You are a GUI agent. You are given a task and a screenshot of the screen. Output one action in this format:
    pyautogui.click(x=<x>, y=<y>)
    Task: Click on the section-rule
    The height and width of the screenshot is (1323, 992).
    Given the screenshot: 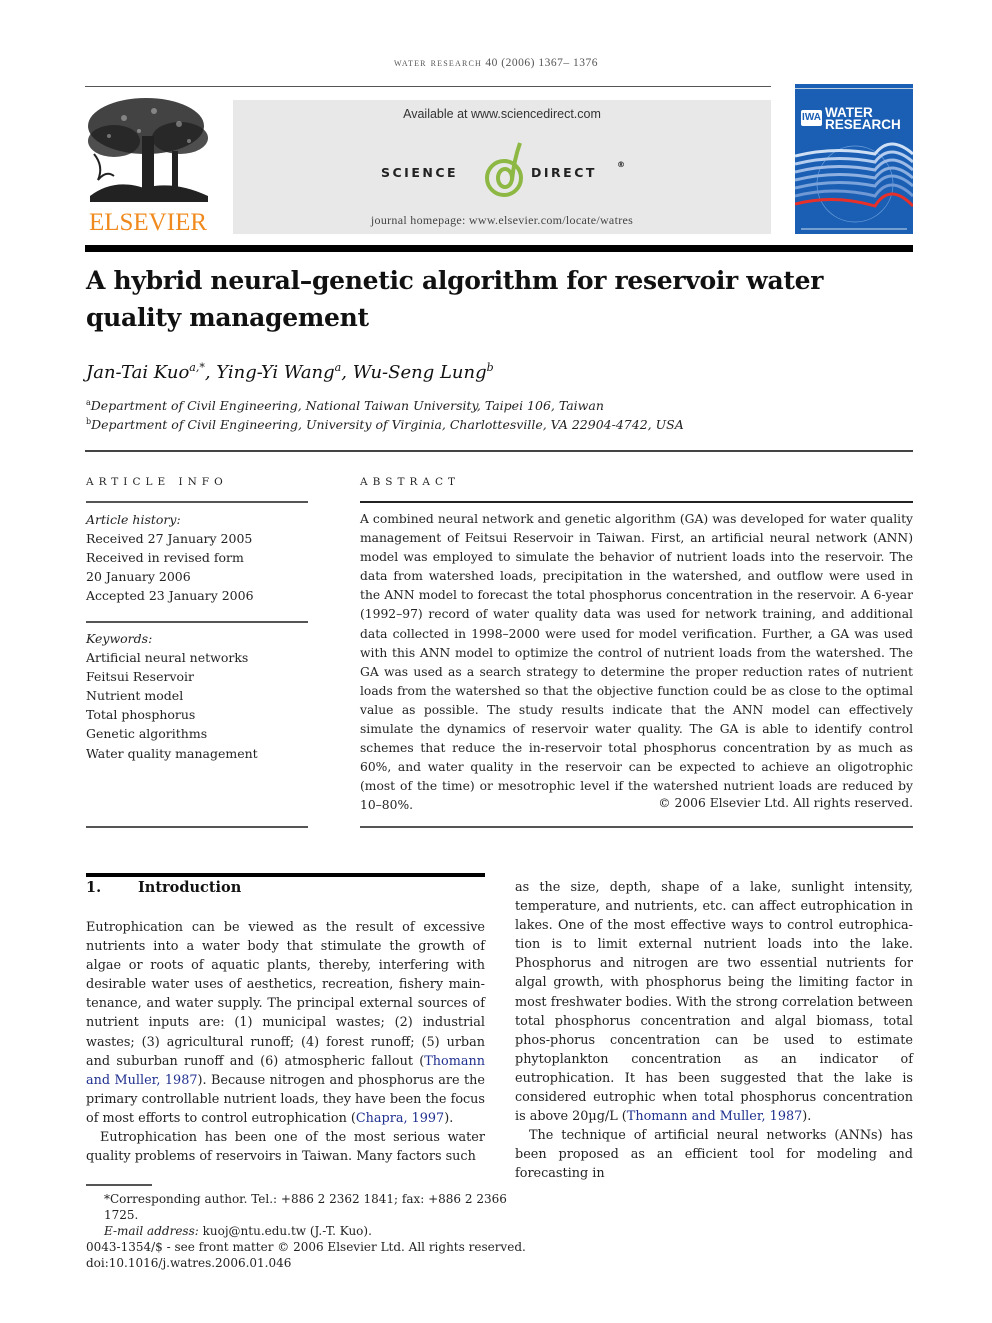 What is the action you would take?
    pyautogui.click(x=285, y=875)
    